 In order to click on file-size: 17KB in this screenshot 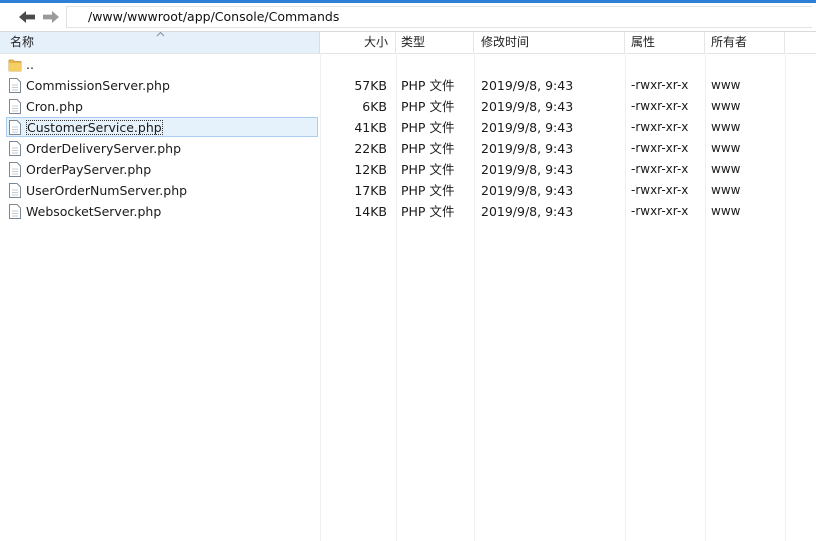, I will do `click(370, 190)`.